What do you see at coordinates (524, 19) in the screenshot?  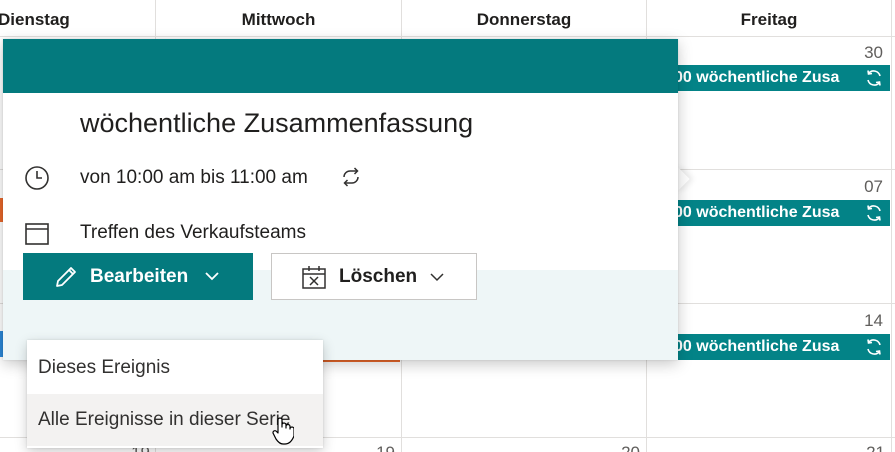 I see `column-header-thursday: Donnerstag` at bounding box center [524, 19].